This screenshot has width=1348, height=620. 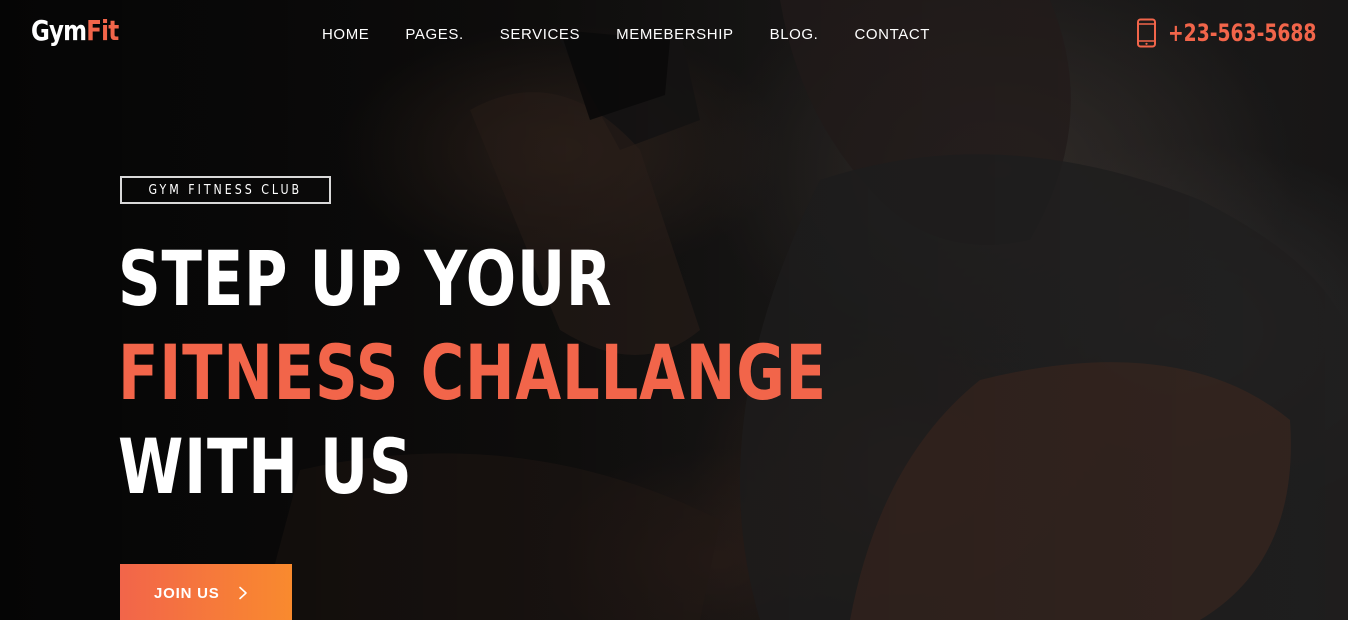 What do you see at coordinates (59, 30) in the screenshot?
I see `logo-text-gym: Gym` at bounding box center [59, 30].